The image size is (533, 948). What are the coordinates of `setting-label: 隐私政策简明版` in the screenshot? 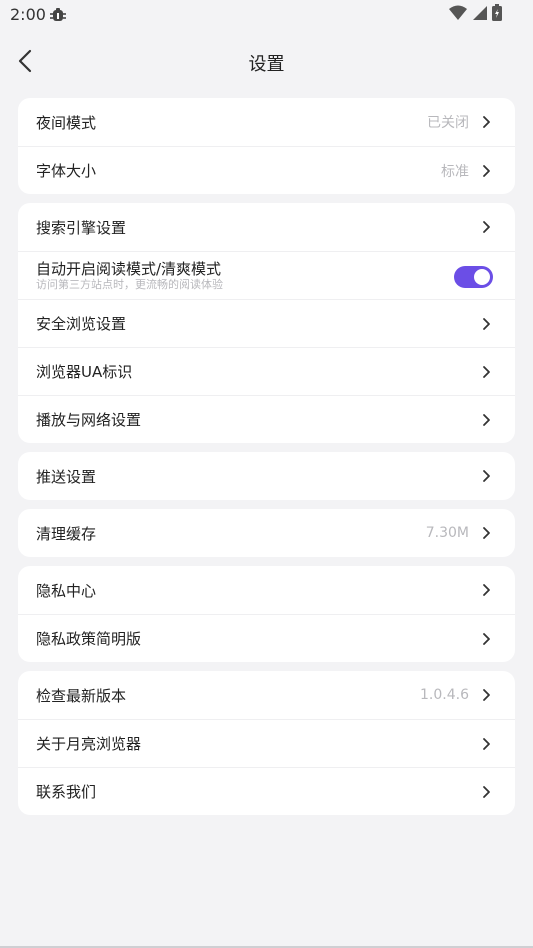 It's located at (89, 639).